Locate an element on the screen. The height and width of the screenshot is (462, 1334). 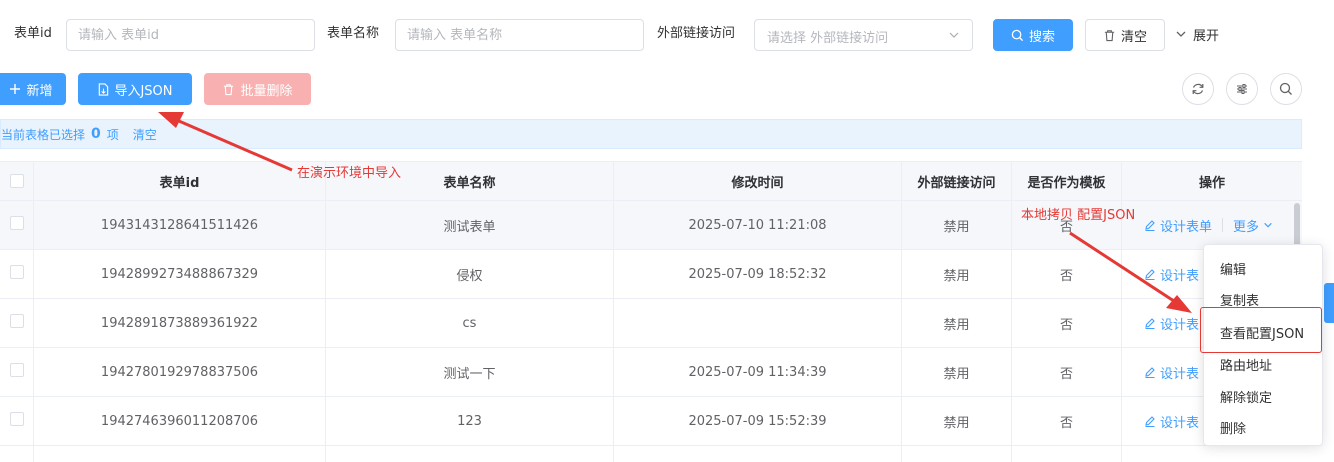
design-form-link: 设计表单 is located at coordinates (1178, 225).